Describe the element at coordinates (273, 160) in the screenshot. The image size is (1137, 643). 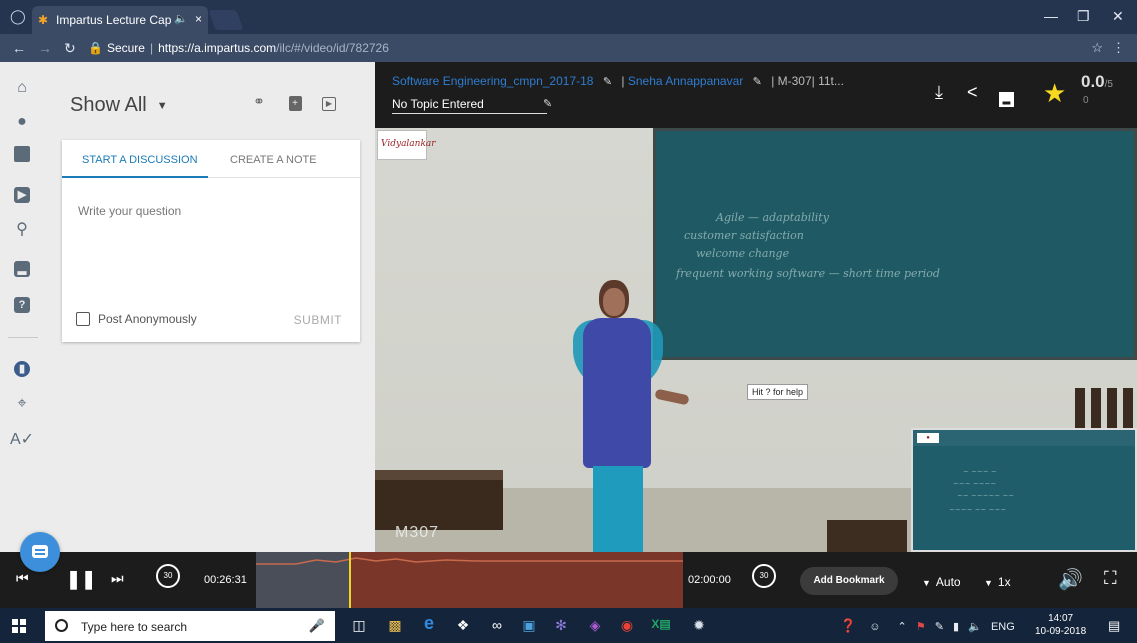
I see `tab-create-note: CREATE A NOTE` at that location.